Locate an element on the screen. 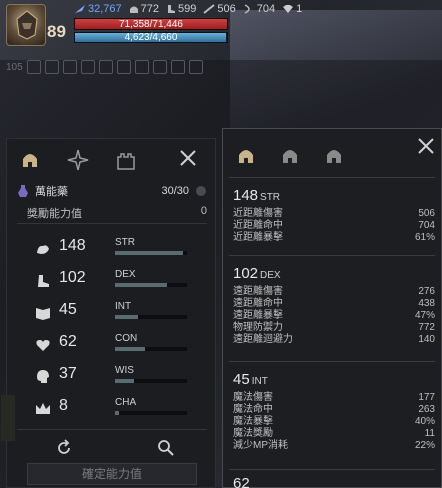  stat-value: 45 is located at coordinates (68, 309).